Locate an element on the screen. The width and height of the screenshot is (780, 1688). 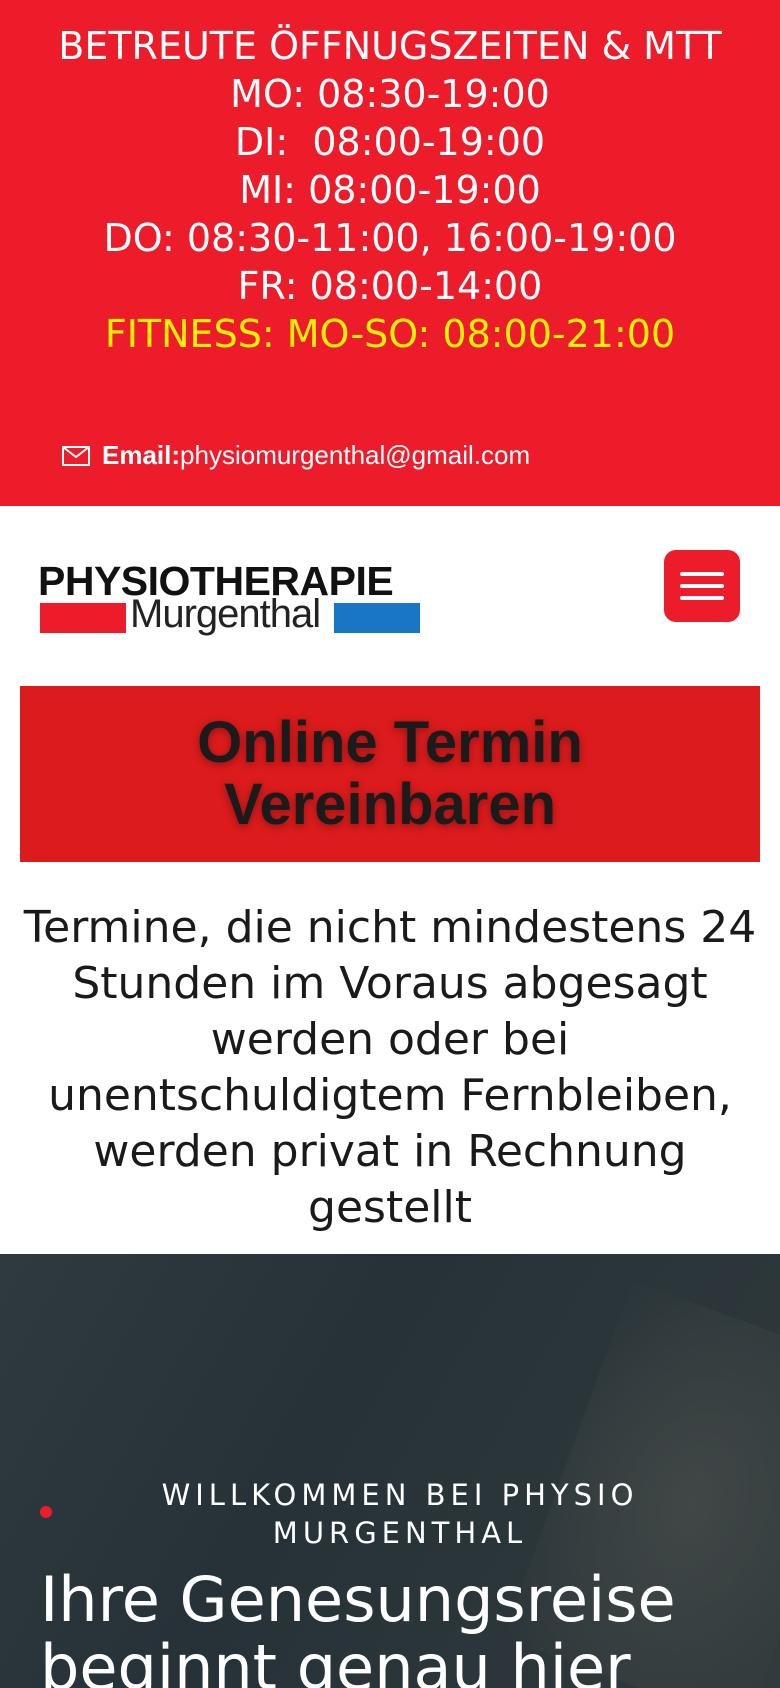
email-contact: Email: physiomurgenthal@gmail.com is located at coordinates (296, 455).